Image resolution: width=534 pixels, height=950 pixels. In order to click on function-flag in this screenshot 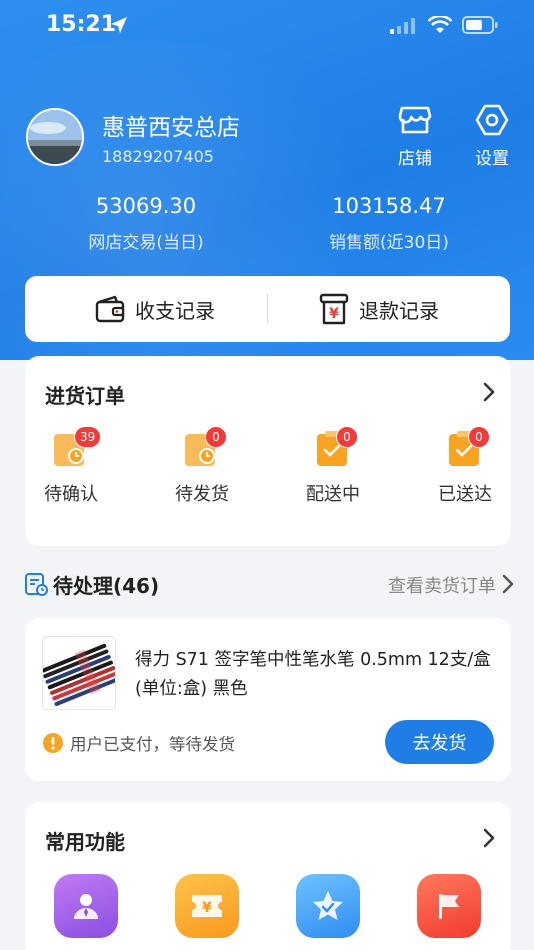, I will do `click(449, 906)`.